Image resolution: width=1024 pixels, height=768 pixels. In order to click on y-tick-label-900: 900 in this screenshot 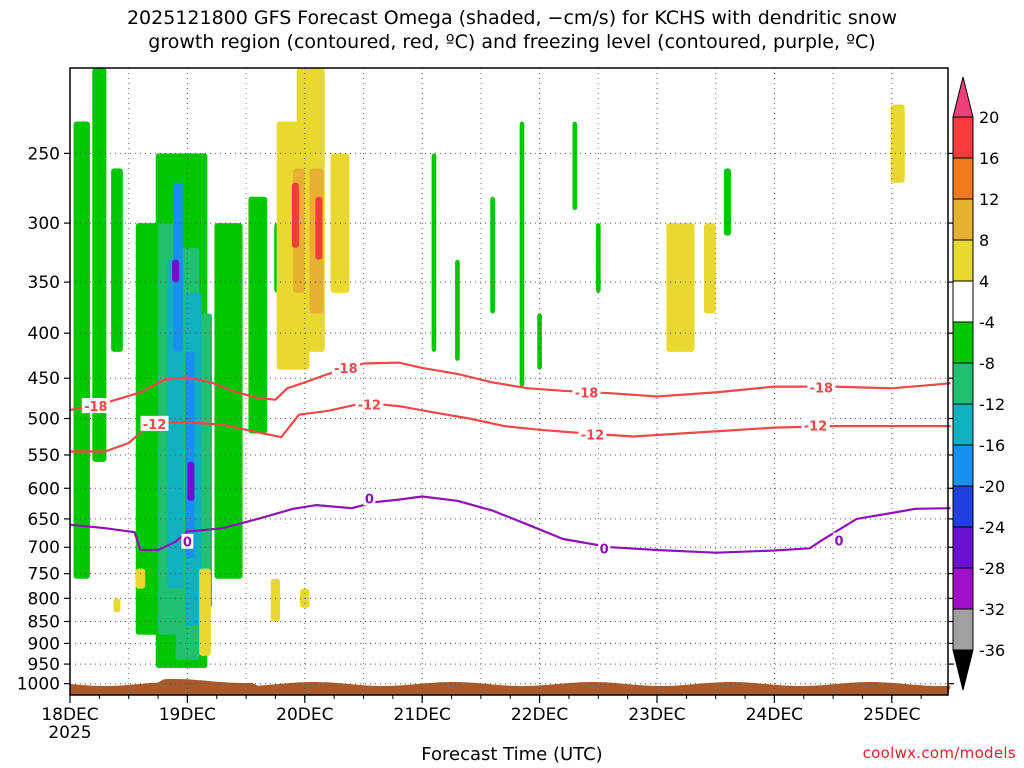, I will do `click(44, 644)`.